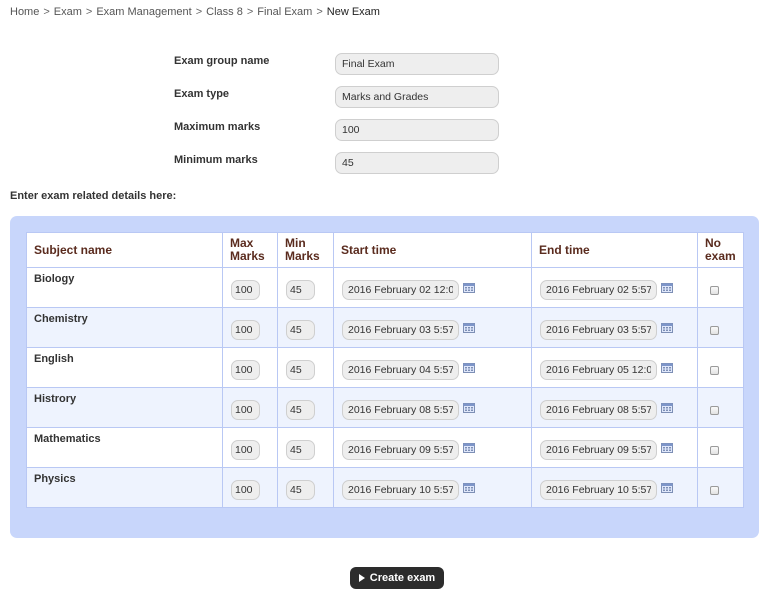 The width and height of the screenshot is (768, 597). What do you see at coordinates (417, 64) in the screenshot?
I see `exam-group-name-input` at bounding box center [417, 64].